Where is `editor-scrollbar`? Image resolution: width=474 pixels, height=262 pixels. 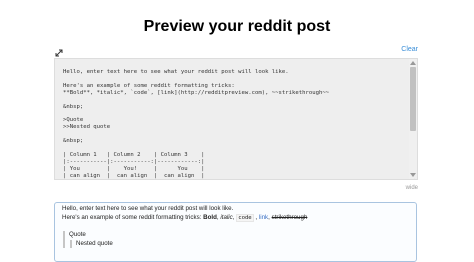 editor-scrollbar is located at coordinates (413, 119).